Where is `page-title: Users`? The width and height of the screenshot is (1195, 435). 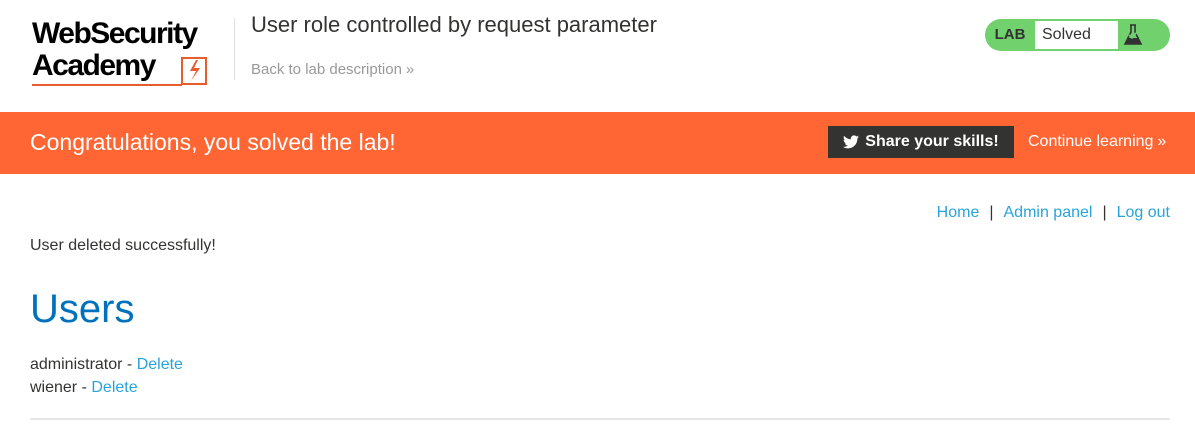 page-title: Users is located at coordinates (82, 309).